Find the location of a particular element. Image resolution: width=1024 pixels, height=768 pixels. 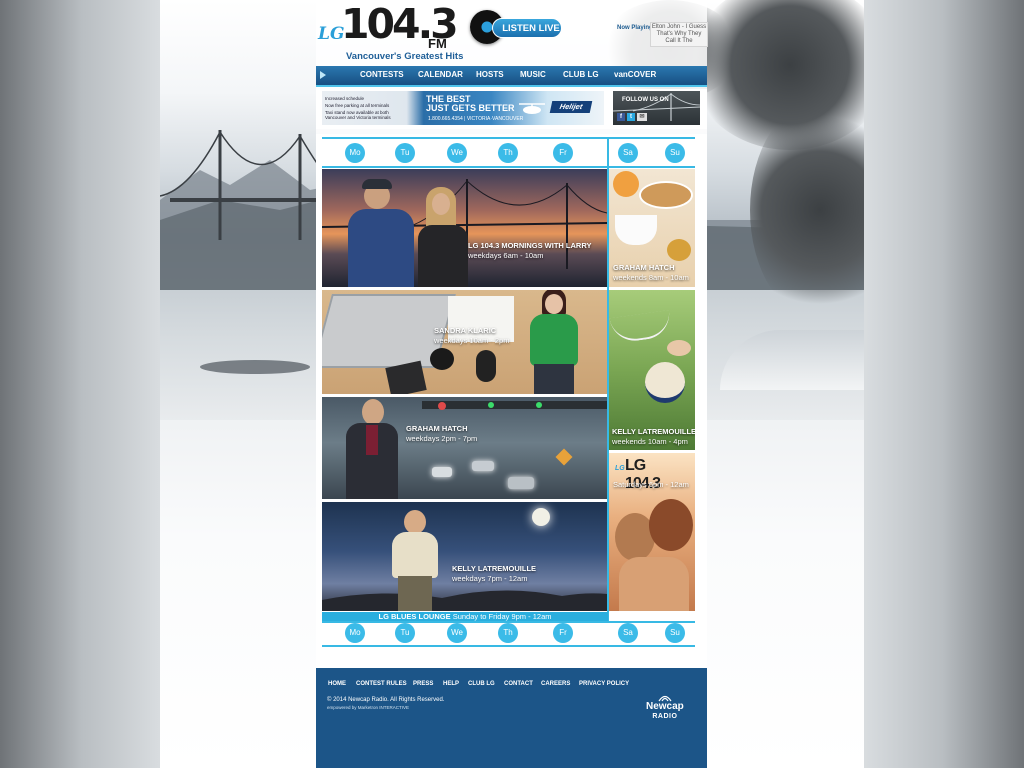

phone-icon is located at coordinates (406, 377).